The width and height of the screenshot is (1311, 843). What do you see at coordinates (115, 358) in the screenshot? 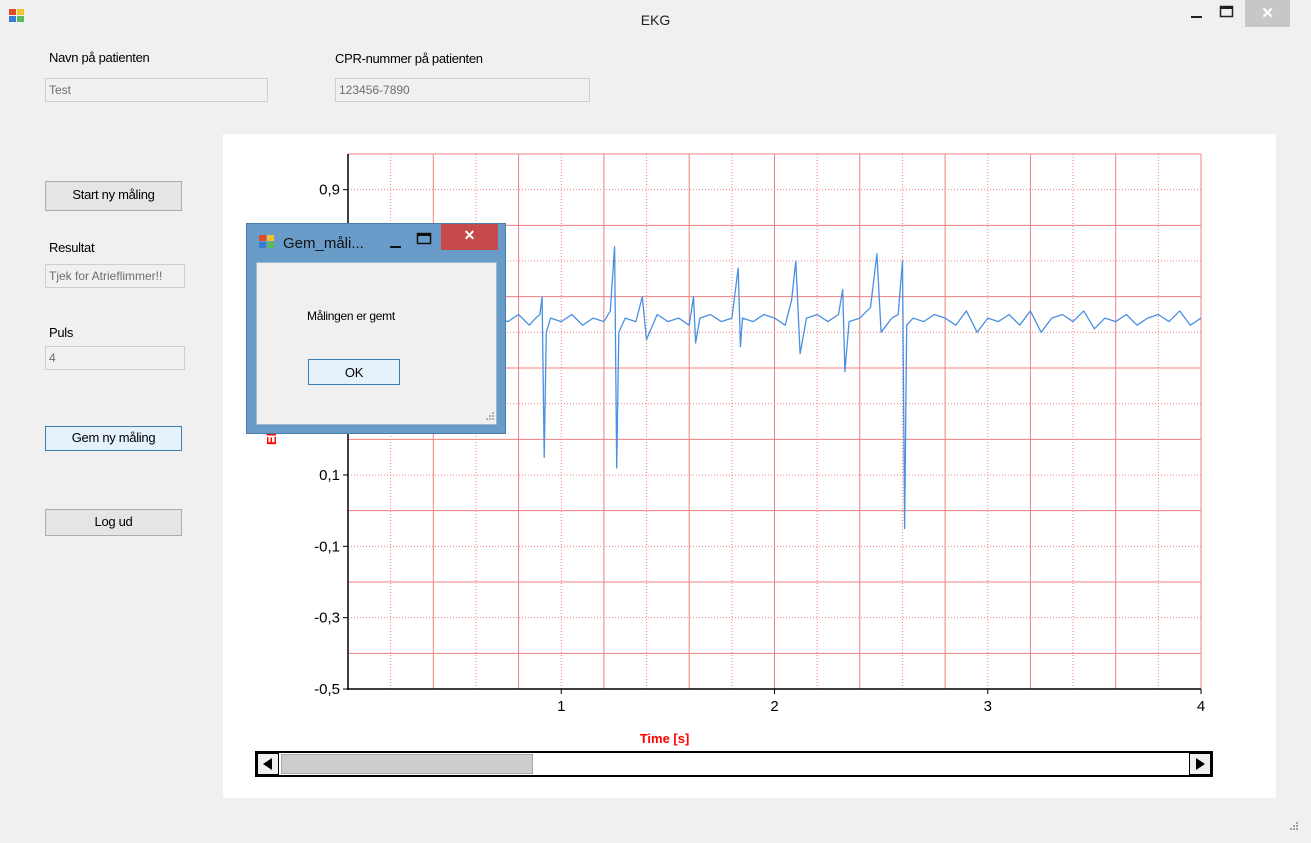
I see `pulse-field: 4` at bounding box center [115, 358].